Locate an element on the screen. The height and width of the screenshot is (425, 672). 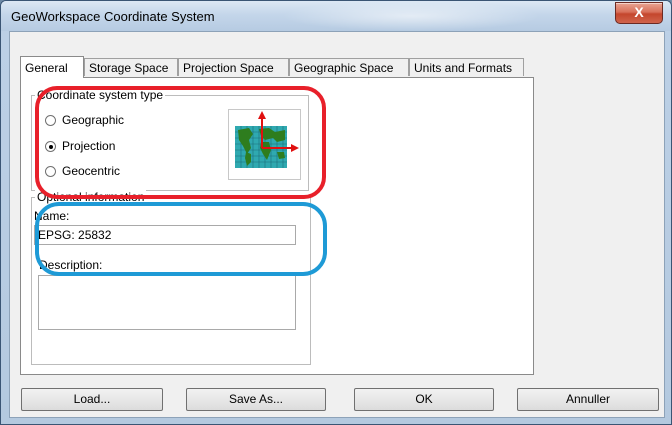
radio-geographic: Geographic is located at coordinates (84, 120).